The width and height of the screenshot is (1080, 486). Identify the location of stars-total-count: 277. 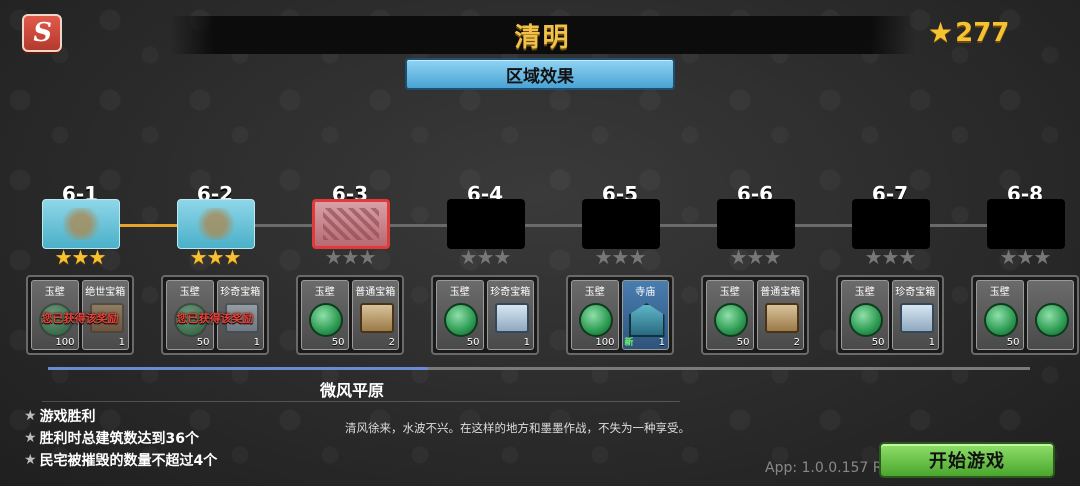
(982, 33).